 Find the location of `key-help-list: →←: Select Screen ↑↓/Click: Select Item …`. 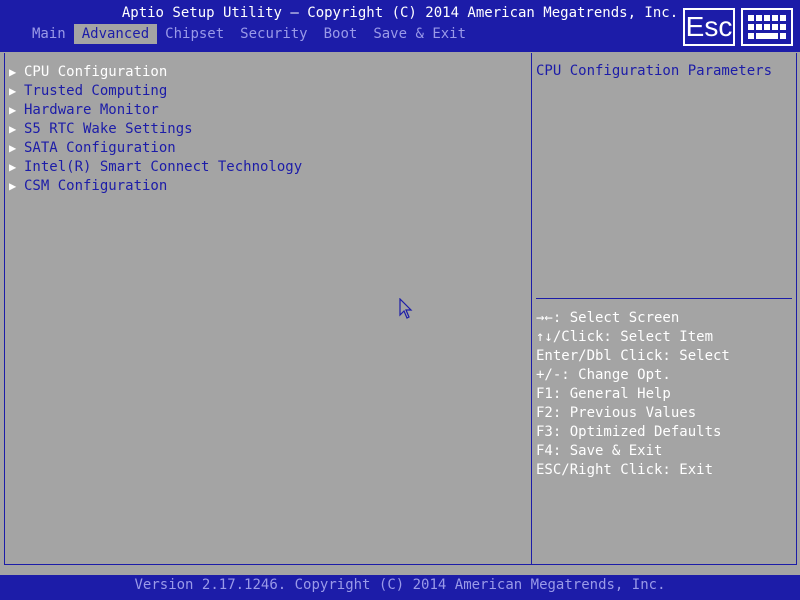

key-help-list: →←: Select Screen ↑↓/Click: Select Item … is located at coordinates (633, 394).